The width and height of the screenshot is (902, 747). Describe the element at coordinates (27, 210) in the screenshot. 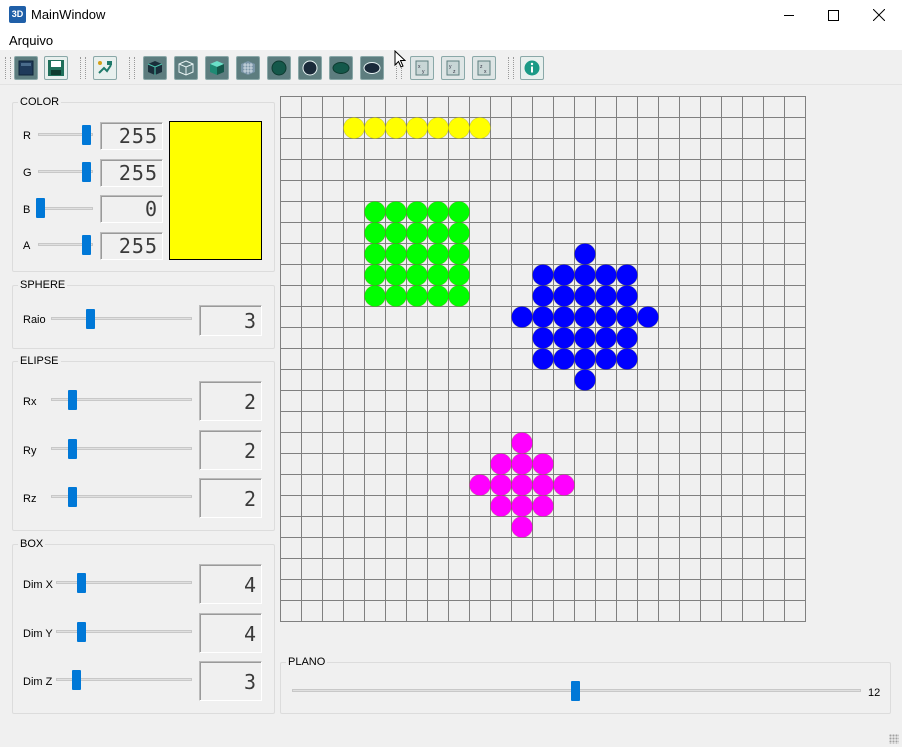

I see `b-label: B` at that location.